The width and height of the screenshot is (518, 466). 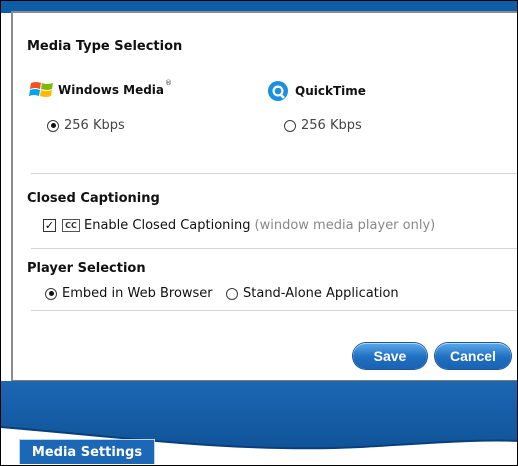 I want to click on closed-captioning-checkbox: ✓, so click(x=49, y=225).